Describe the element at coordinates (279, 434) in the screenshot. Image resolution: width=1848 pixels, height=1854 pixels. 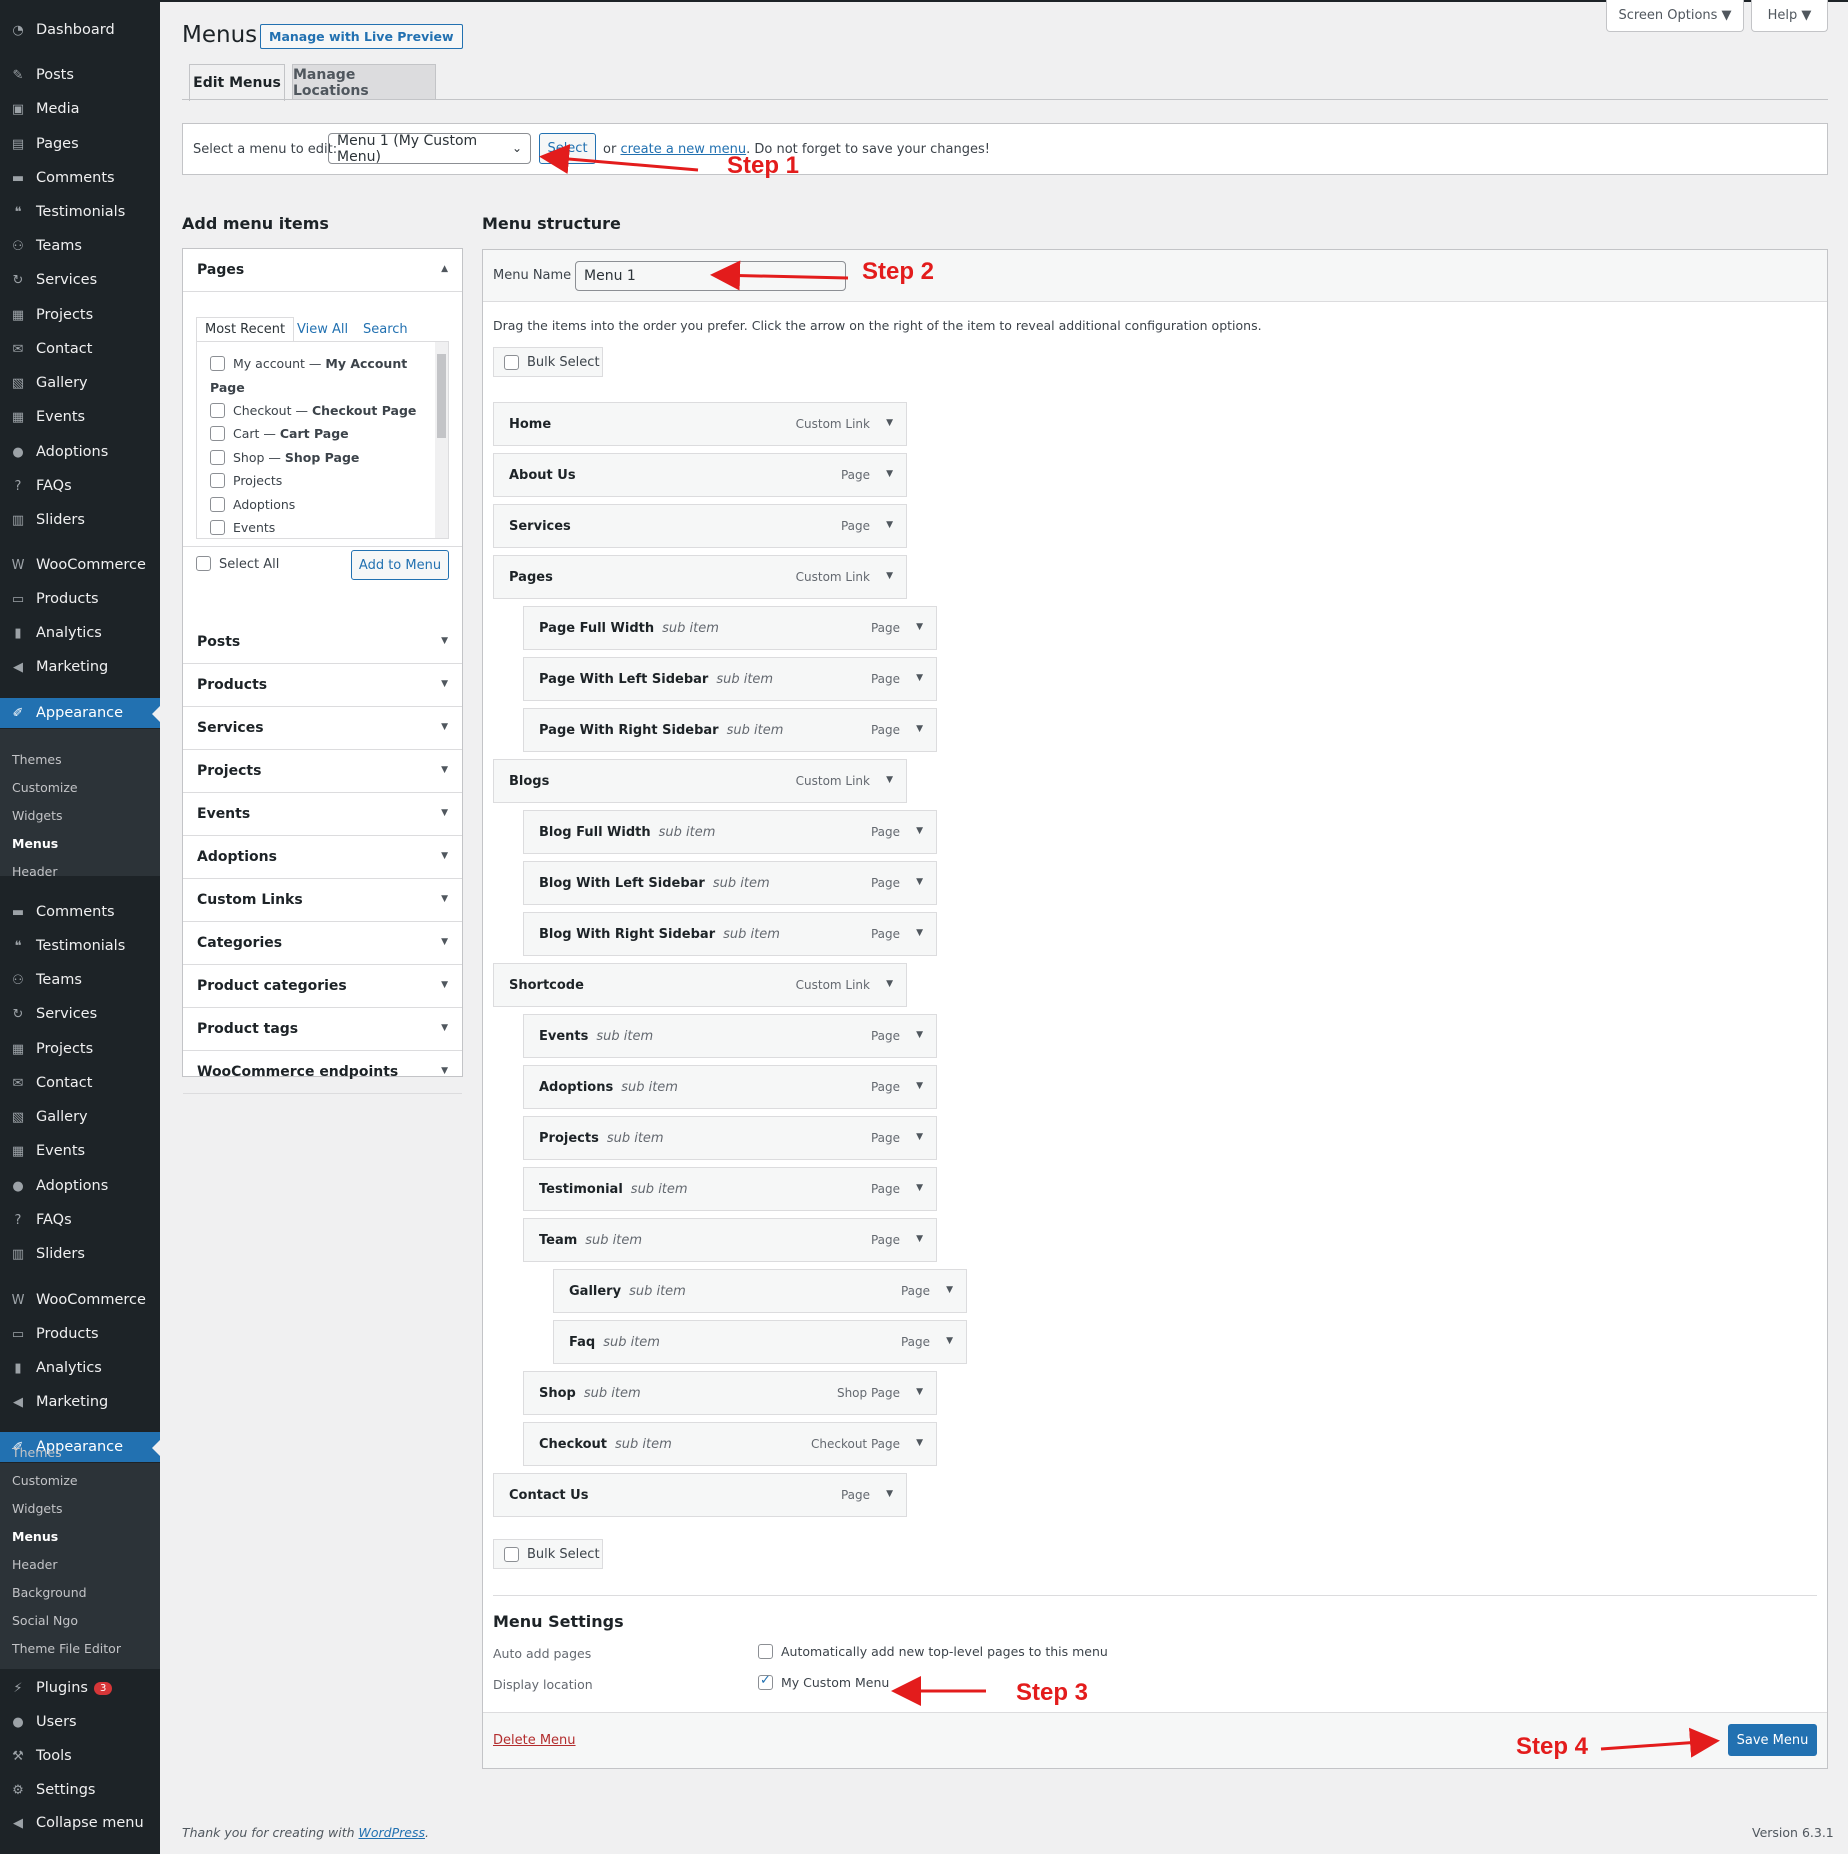
I see `page-checklist-item: Cart — Cart Page` at that location.